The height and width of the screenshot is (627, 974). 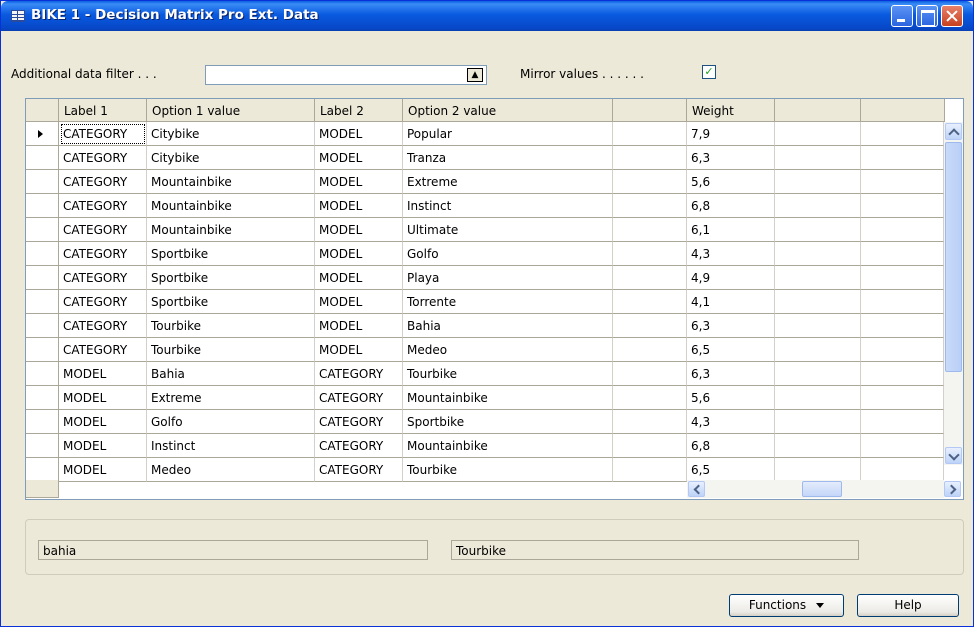 What do you see at coordinates (508, 446) in the screenshot?
I see `cell-option2: Mountainbike` at bounding box center [508, 446].